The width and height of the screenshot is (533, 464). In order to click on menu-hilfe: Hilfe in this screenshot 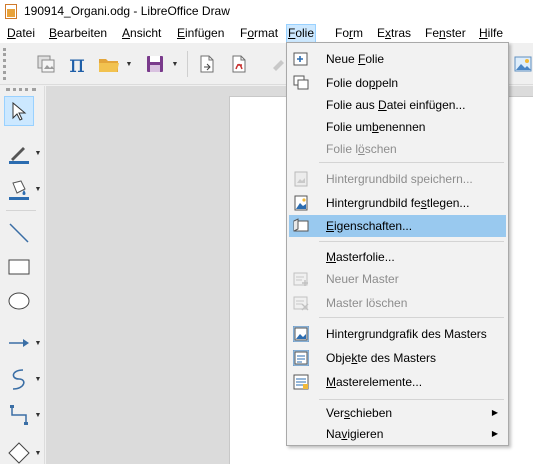, I will do `click(491, 33)`.